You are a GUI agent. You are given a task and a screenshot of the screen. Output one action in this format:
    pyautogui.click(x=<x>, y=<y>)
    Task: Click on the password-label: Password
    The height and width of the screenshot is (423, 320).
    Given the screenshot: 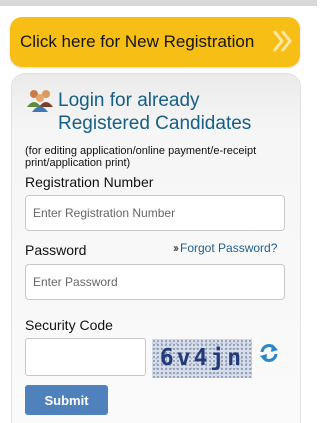 What is the action you would take?
    pyautogui.click(x=56, y=250)
    